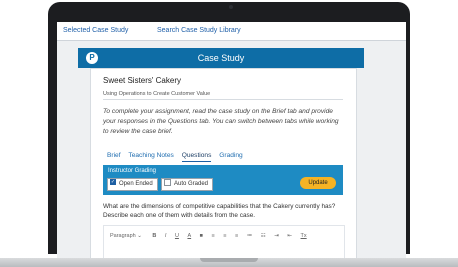  What do you see at coordinates (95, 30) in the screenshot?
I see `nav-selected-case-study: Selected Case Study` at bounding box center [95, 30].